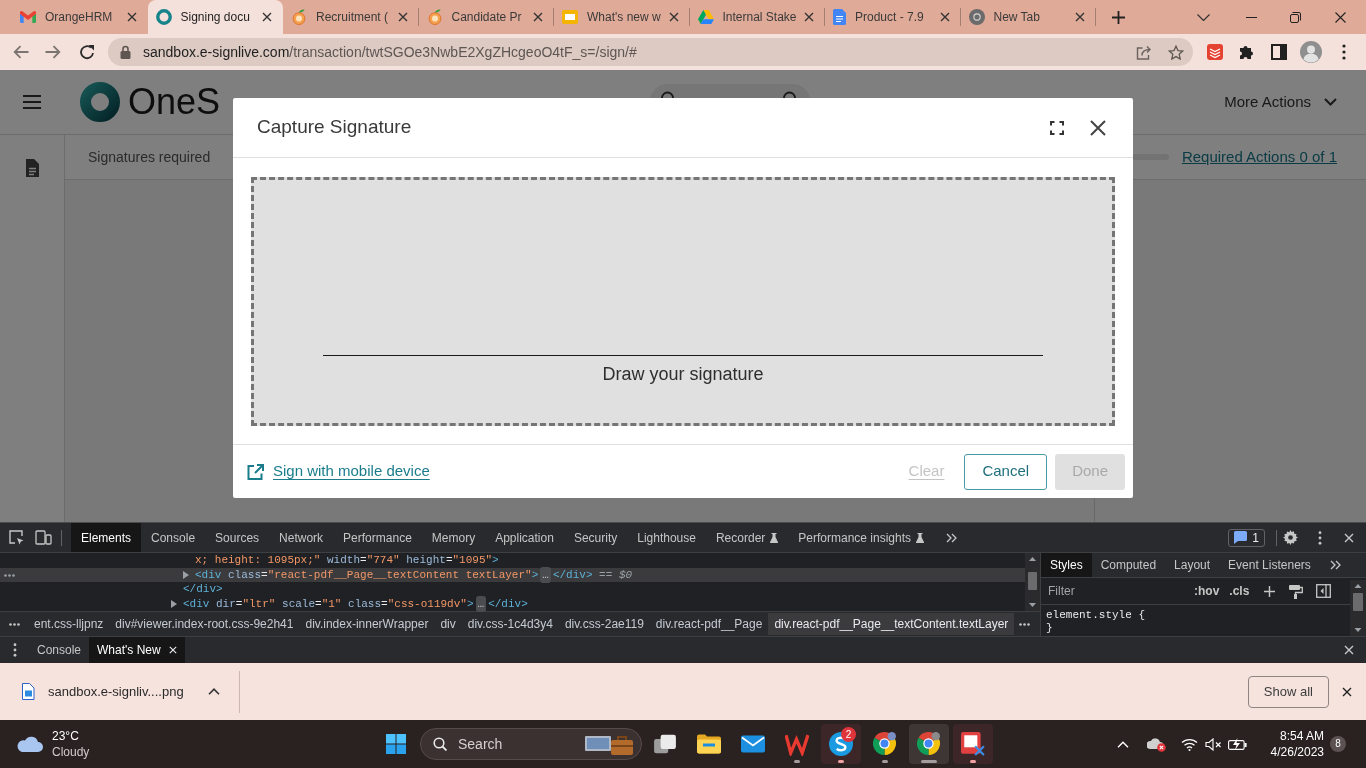 The width and height of the screenshot is (1366, 768). What do you see at coordinates (377, 537) in the screenshot?
I see `devtools-tab: Performance` at bounding box center [377, 537].